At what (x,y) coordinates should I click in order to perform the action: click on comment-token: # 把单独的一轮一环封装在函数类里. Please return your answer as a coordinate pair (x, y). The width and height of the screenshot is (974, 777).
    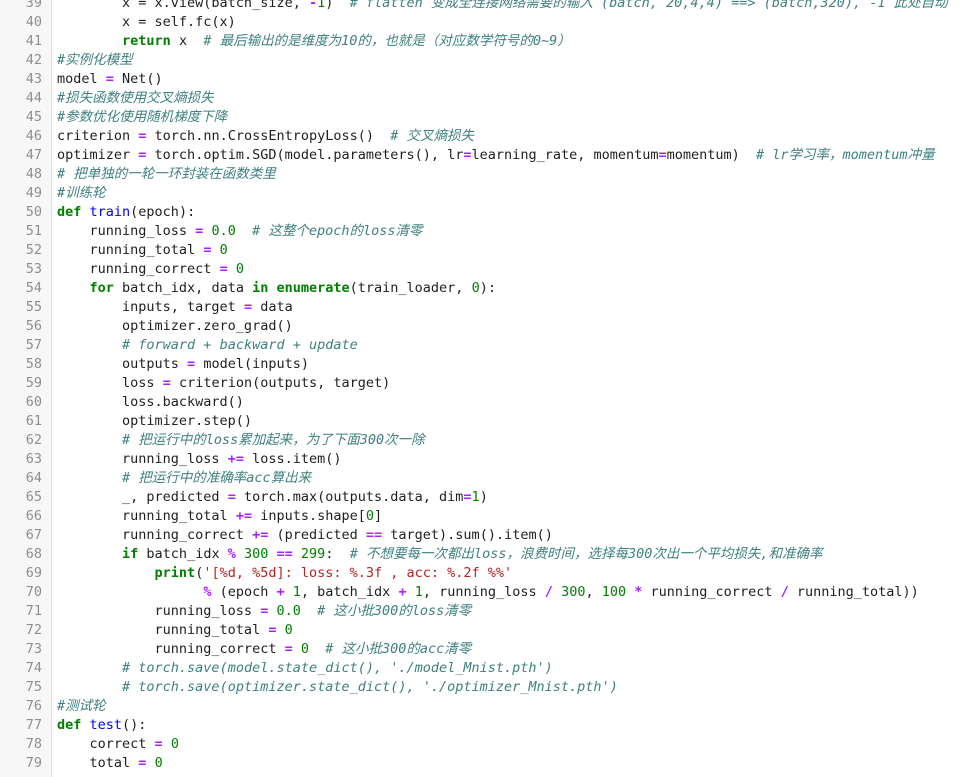
    Looking at the image, I should click on (166, 174).